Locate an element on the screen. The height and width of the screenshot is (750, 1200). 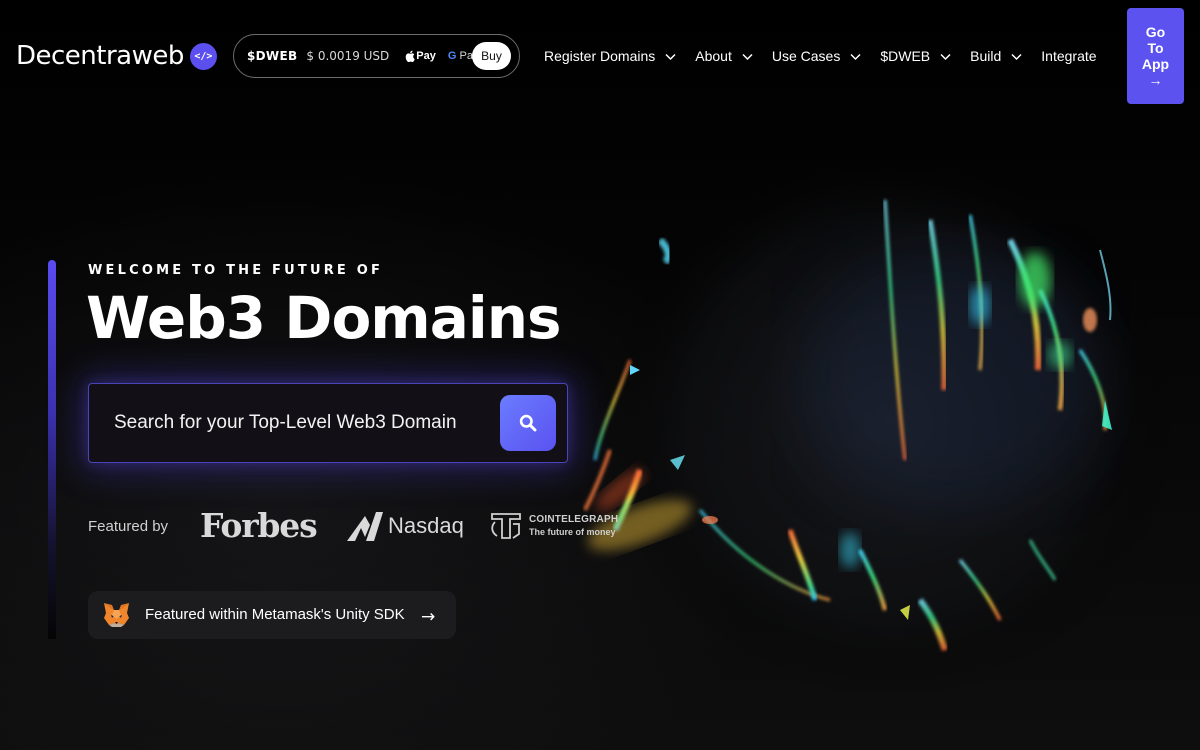
nasdaq-logo: Nasdaq is located at coordinates (405, 526).